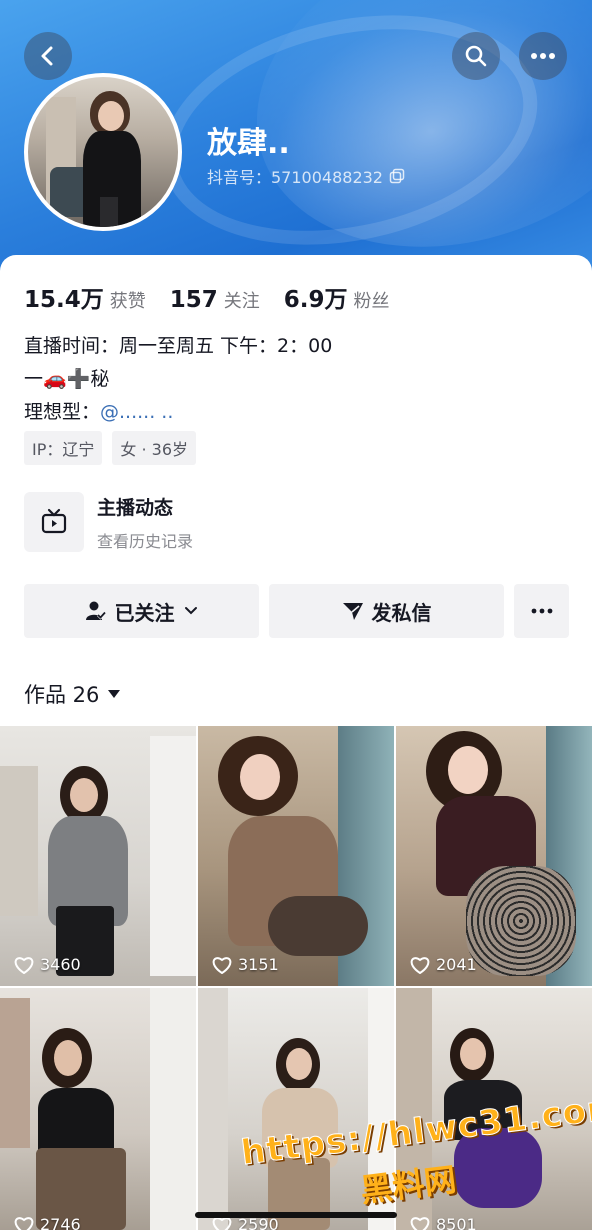 This screenshot has width=592, height=1230. What do you see at coordinates (127, 301) in the screenshot?
I see `stat-likes-label: 获赞` at bounding box center [127, 301].